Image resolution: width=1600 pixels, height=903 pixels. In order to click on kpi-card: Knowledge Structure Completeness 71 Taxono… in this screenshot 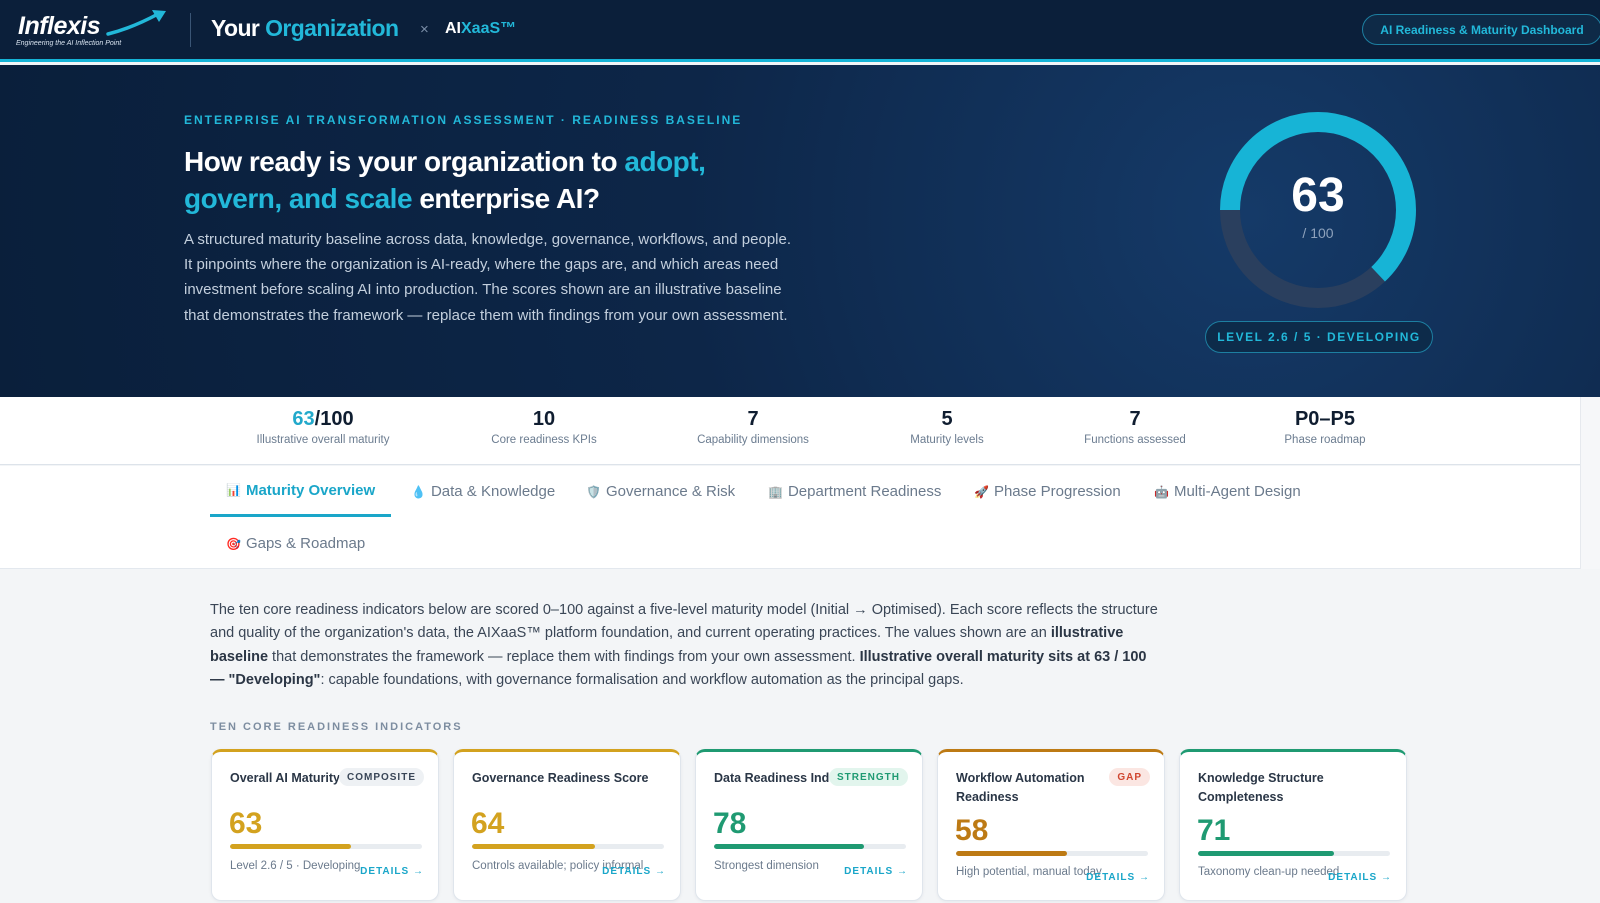, I will do `click(1293, 825)`.